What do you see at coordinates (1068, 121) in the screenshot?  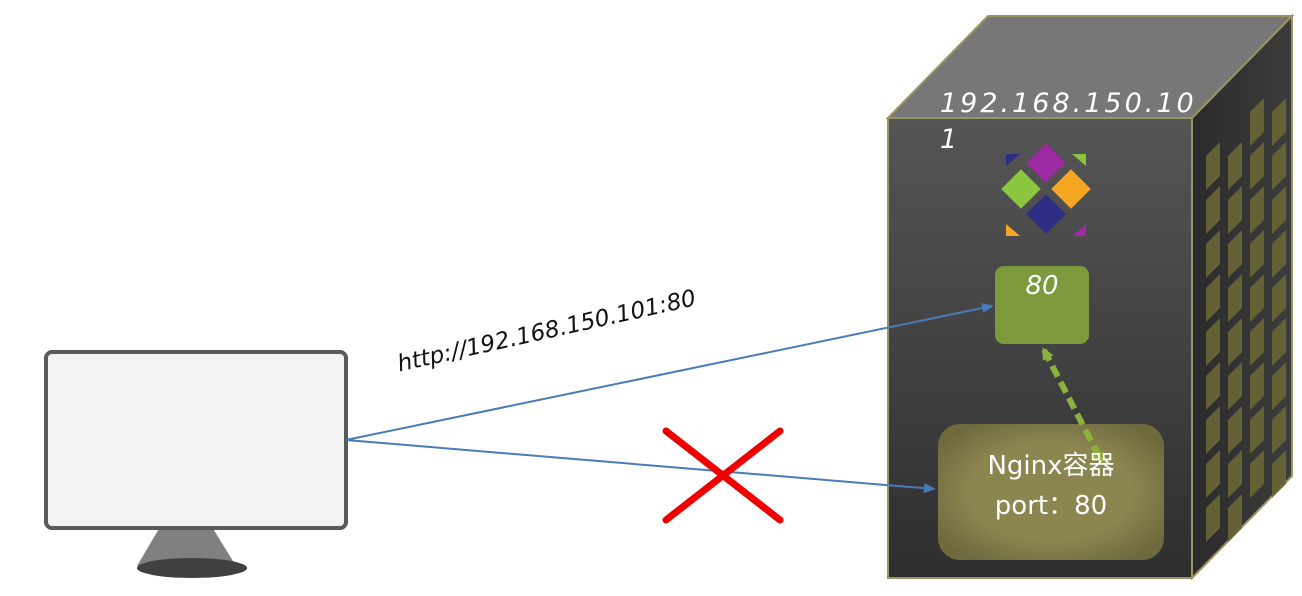 I see `server-ip-label: 192.168.150.101` at bounding box center [1068, 121].